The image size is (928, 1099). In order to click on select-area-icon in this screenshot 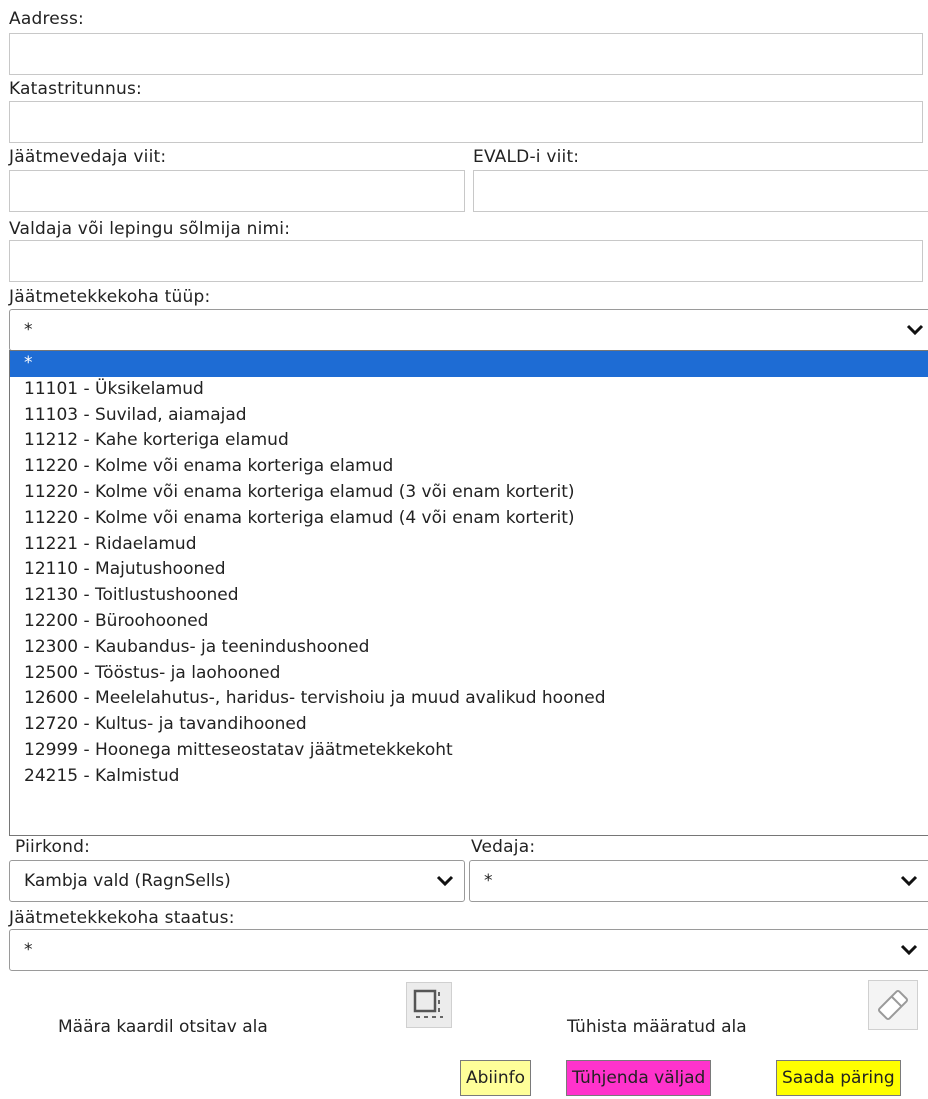, I will do `click(428, 1003)`.